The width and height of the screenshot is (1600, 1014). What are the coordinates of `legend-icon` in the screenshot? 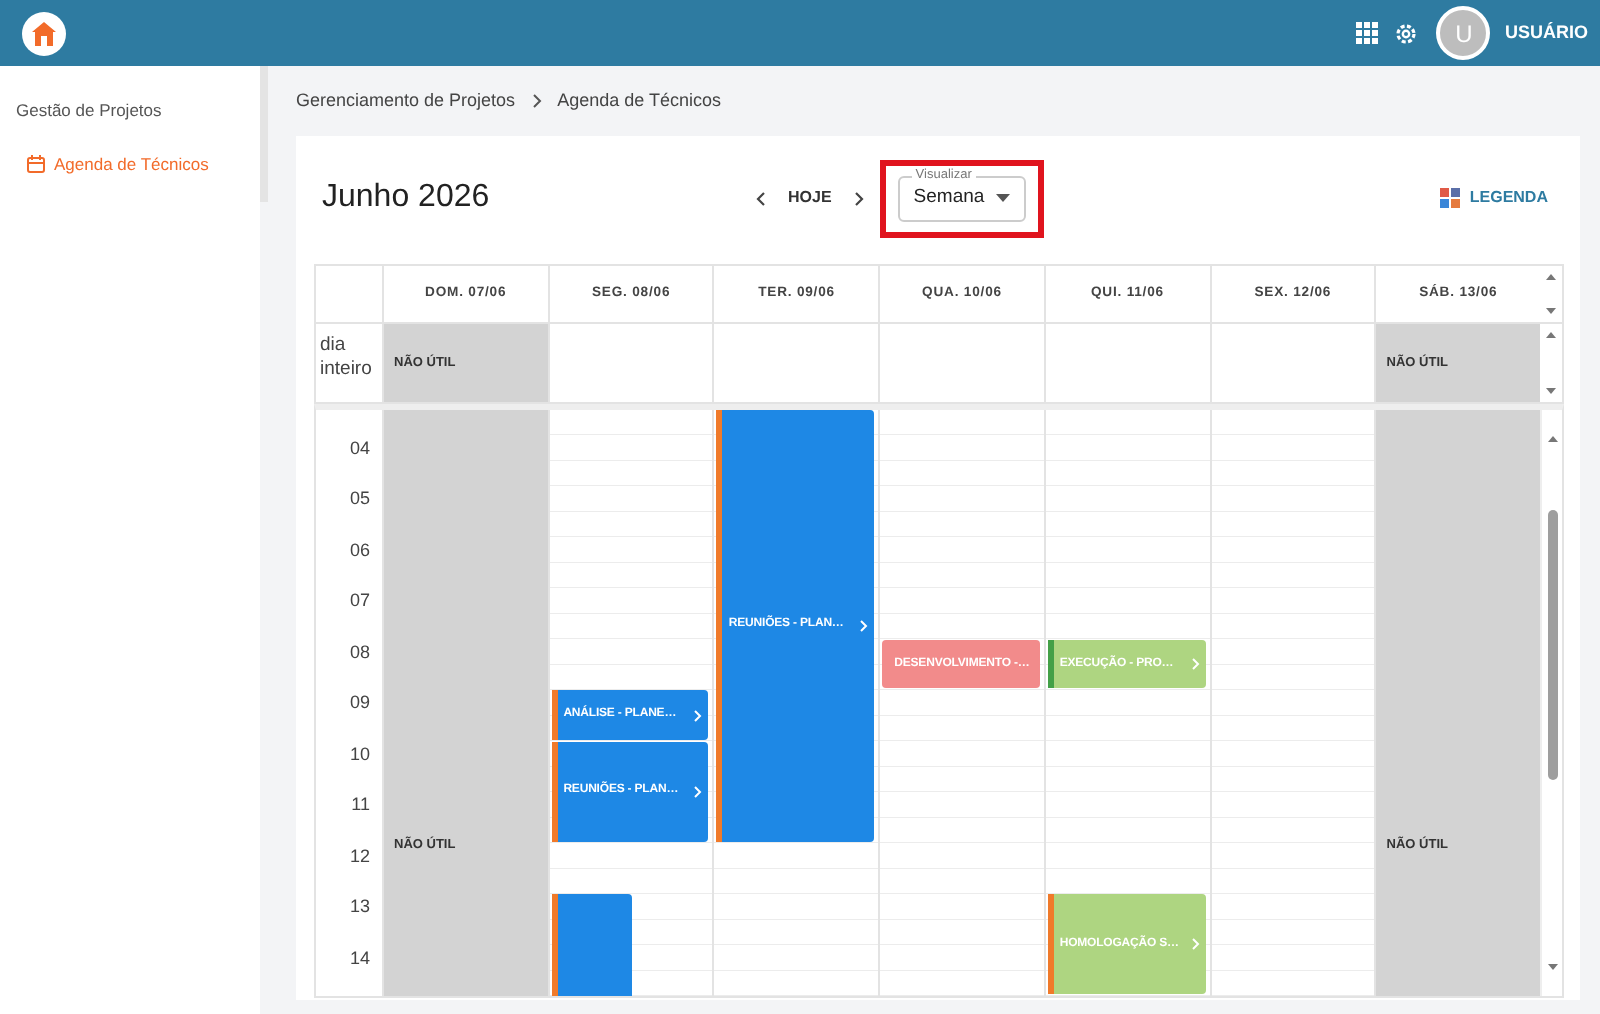 It's located at (1449, 198).